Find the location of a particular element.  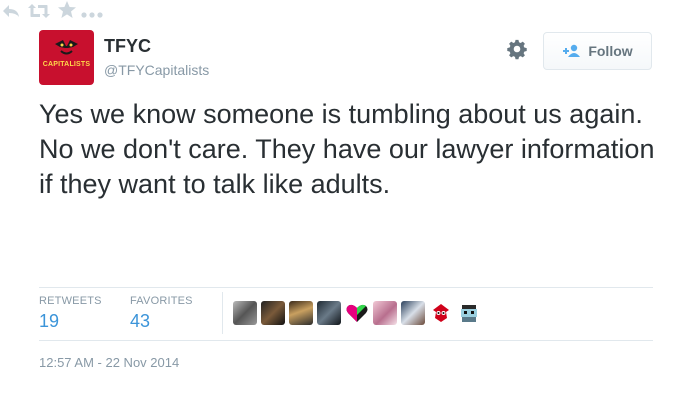

screen-name: @TFYCapitalists is located at coordinates (156, 70).